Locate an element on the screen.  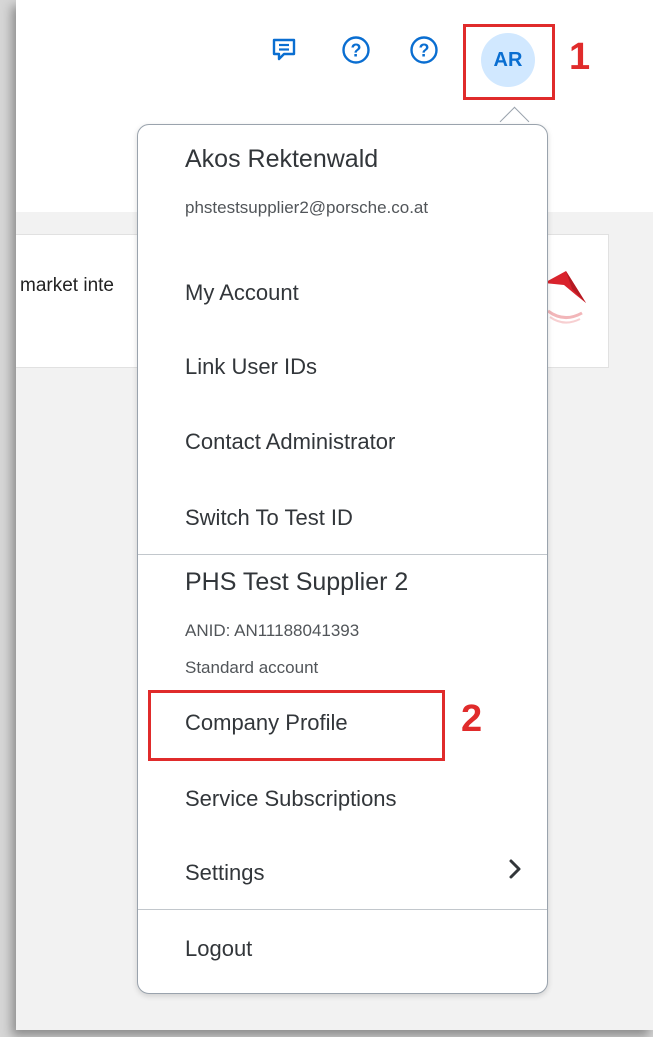
company-name: PHS Test Supplier 2 is located at coordinates (297, 582).